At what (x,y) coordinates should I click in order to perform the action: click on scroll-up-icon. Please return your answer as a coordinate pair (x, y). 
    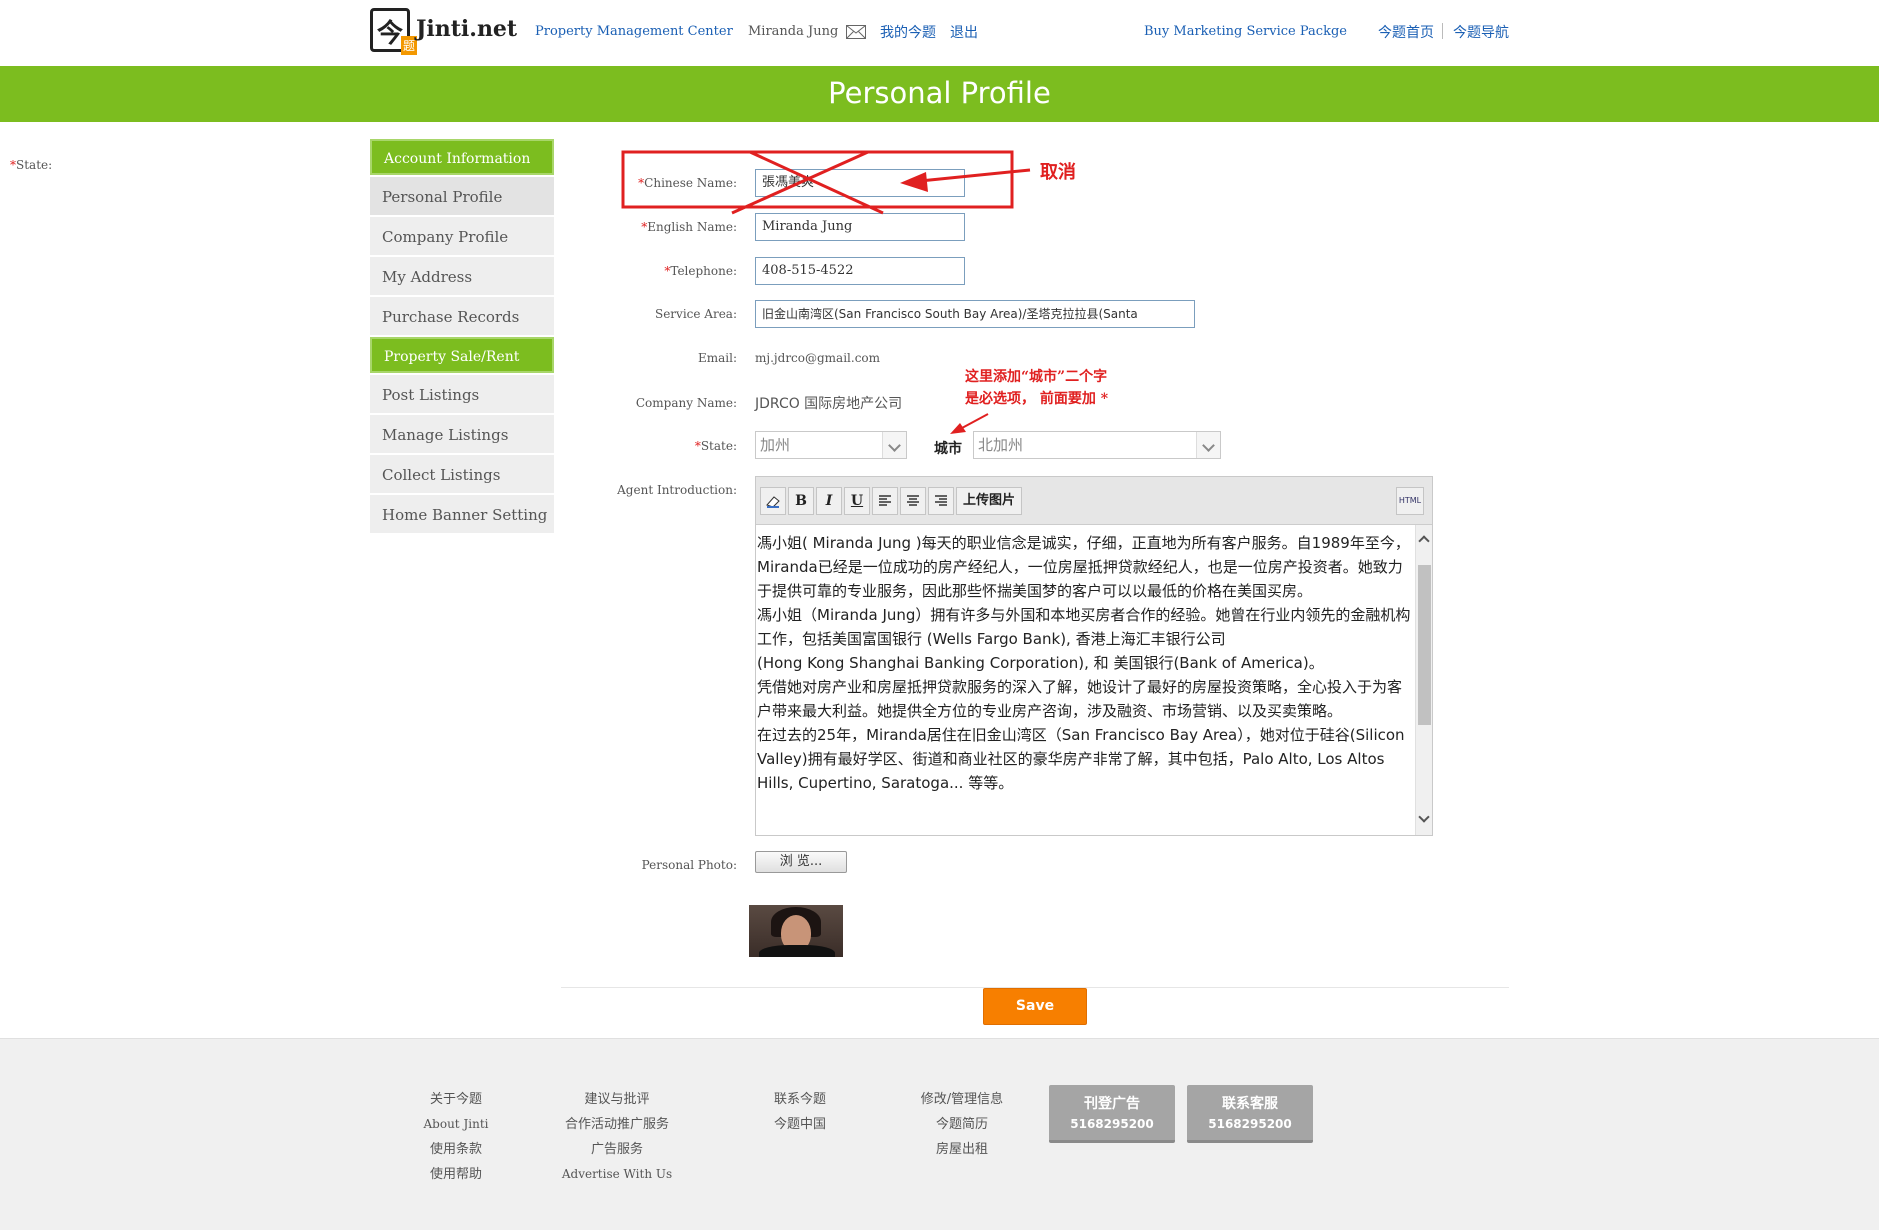
    Looking at the image, I should click on (1424, 541).